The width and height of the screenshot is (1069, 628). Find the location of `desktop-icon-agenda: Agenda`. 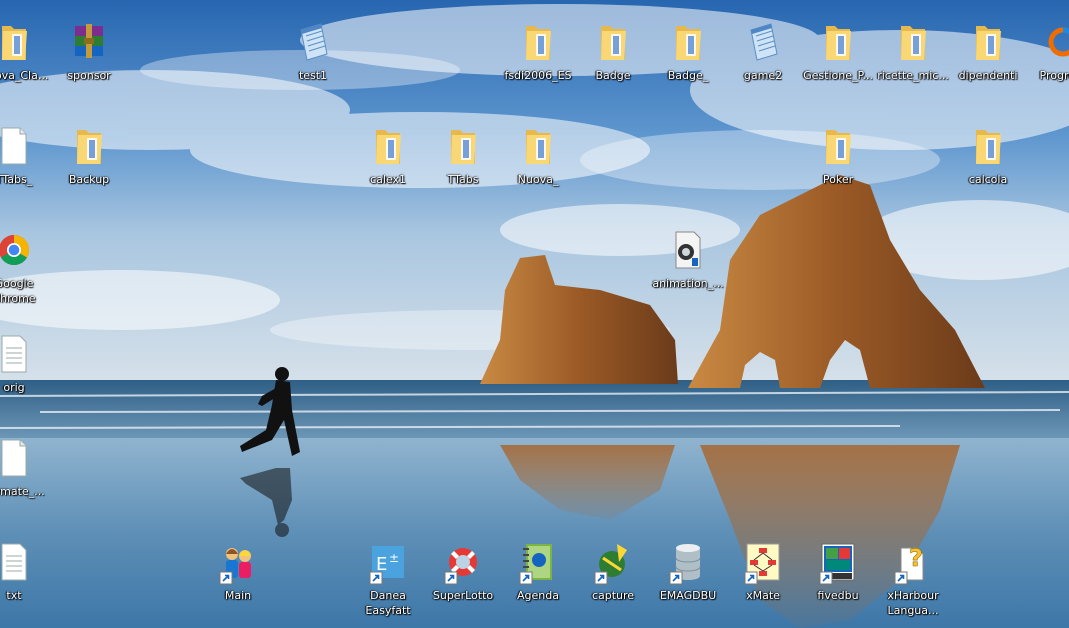

desktop-icon-agenda: Agenda is located at coordinates (538, 580).